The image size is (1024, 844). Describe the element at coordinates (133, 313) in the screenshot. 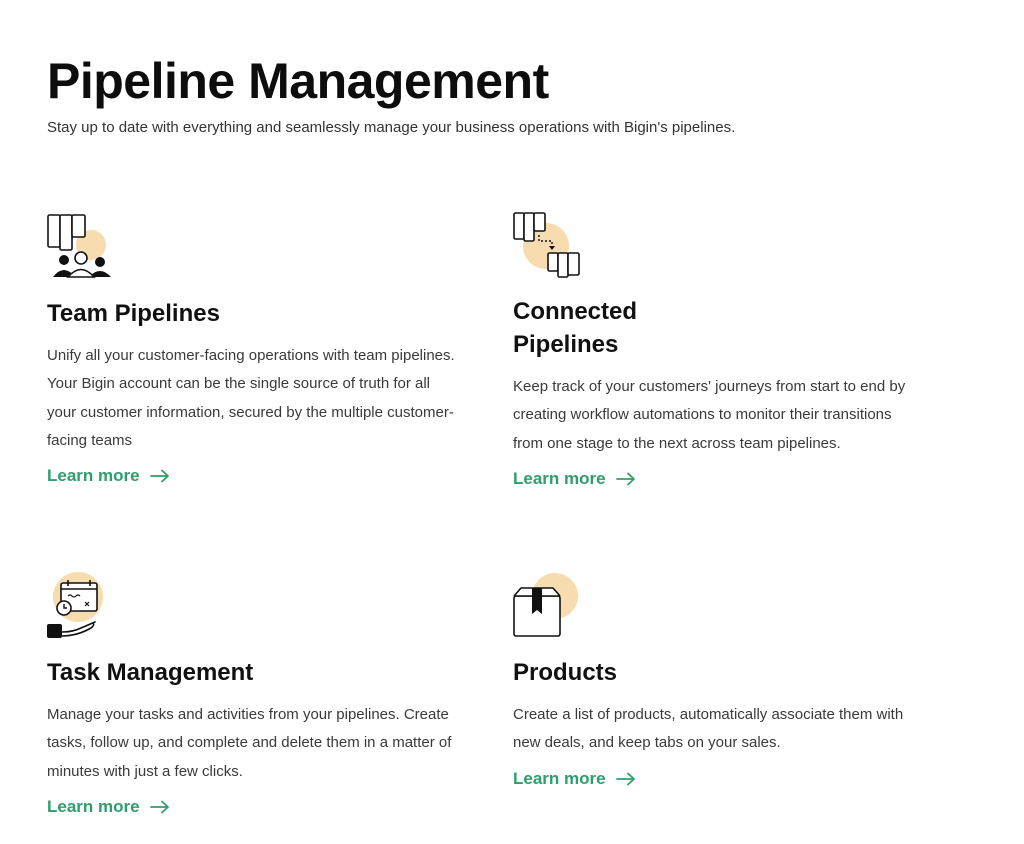

I see `feature-title: Team Pipelines` at that location.